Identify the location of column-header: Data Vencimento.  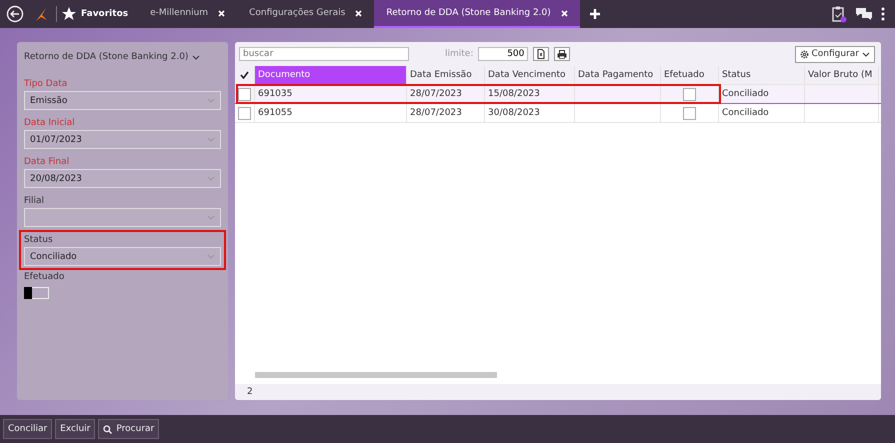
(530, 75).